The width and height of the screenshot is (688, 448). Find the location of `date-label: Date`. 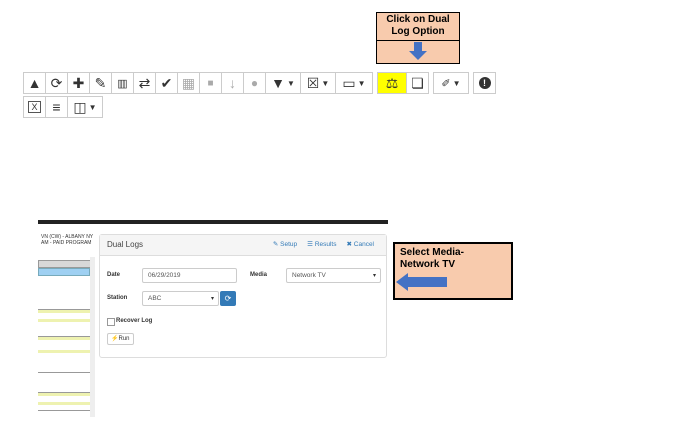

date-label: Date is located at coordinates (114, 275).